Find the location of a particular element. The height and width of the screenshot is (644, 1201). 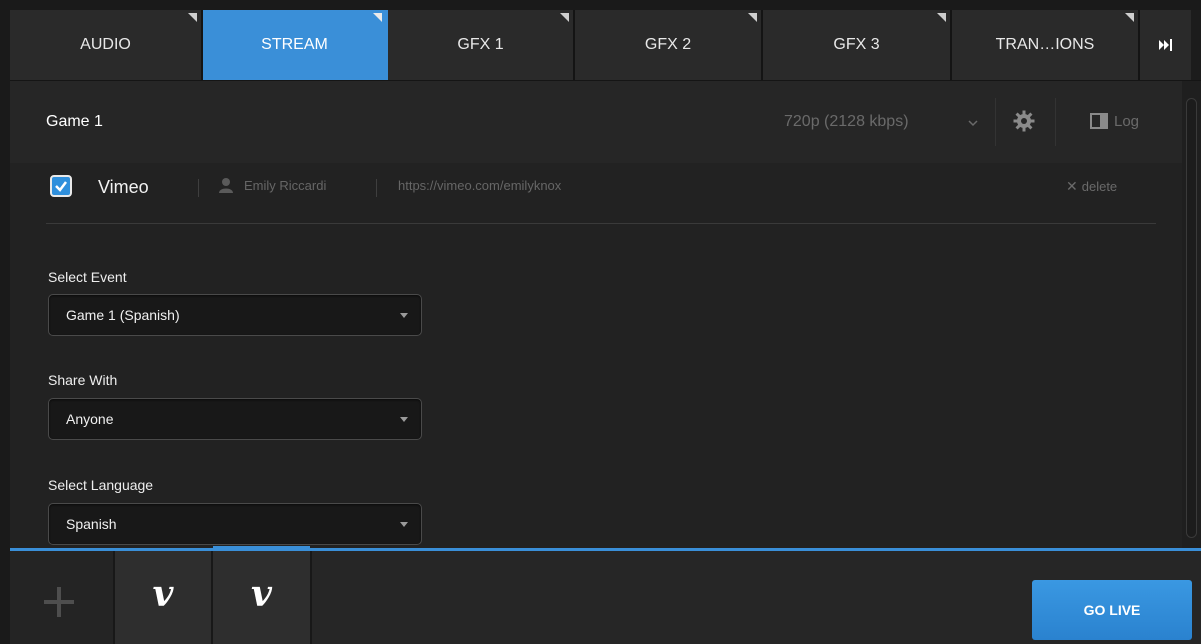

account-name: Emily Riccardi is located at coordinates (285, 185).